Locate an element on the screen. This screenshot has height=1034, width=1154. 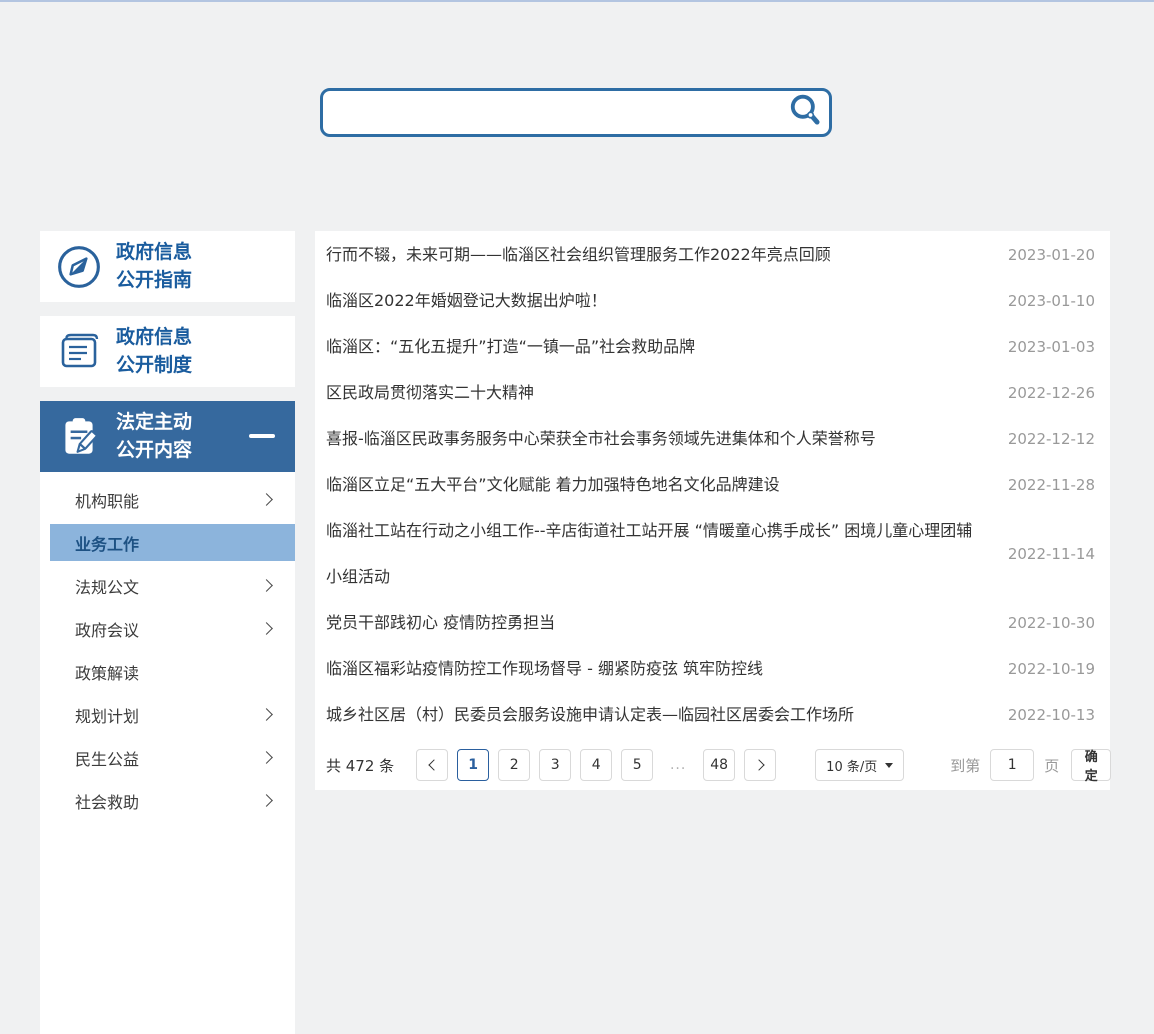
sidebar-item-social-assistance: 社会救助 is located at coordinates (167, 800).